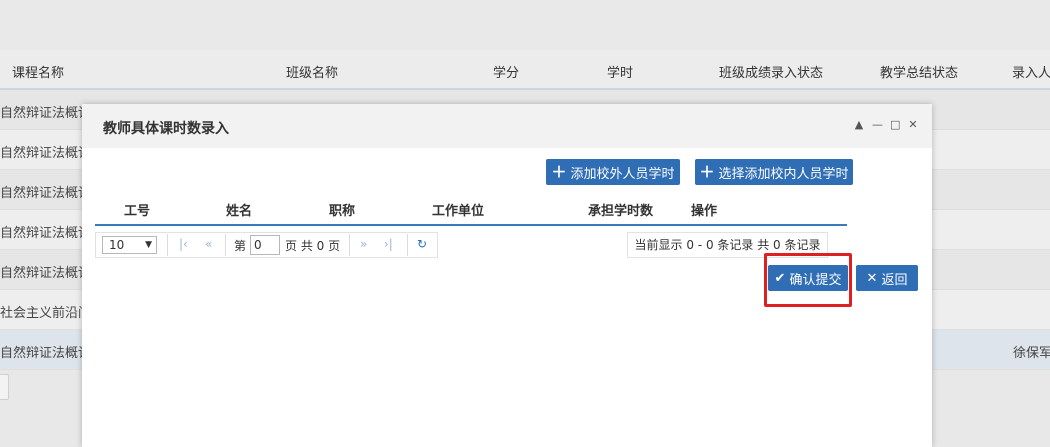  I want to click on header-course-name: 课程名称, so click(38, 73).